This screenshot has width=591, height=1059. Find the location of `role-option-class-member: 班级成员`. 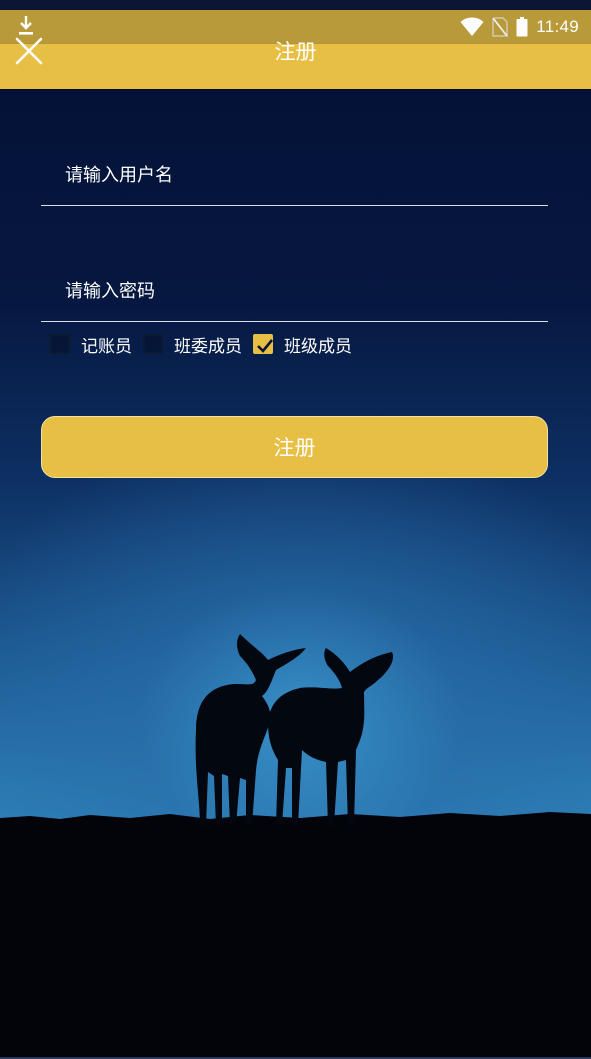

role-option-class-member: 班级成员 is located at coordinates (302, 344).